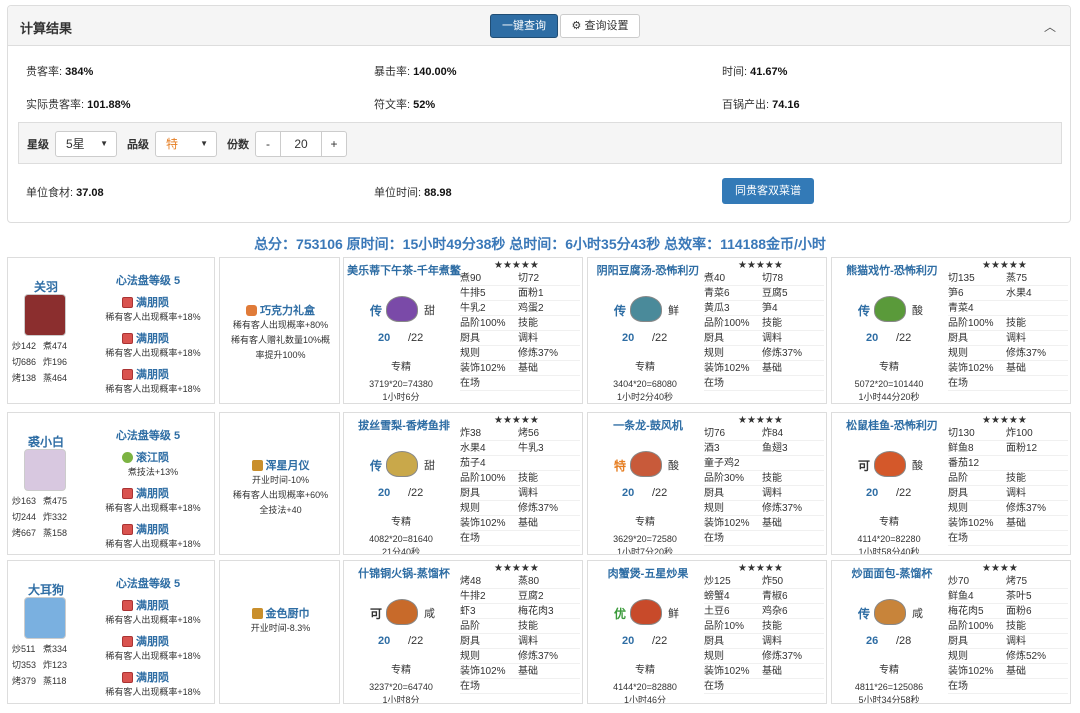 The height and width of the screenshot is (713, 1080). I want to click on tool-card: 金色厨巾 开业时间-8.3%, so click(279, 632).